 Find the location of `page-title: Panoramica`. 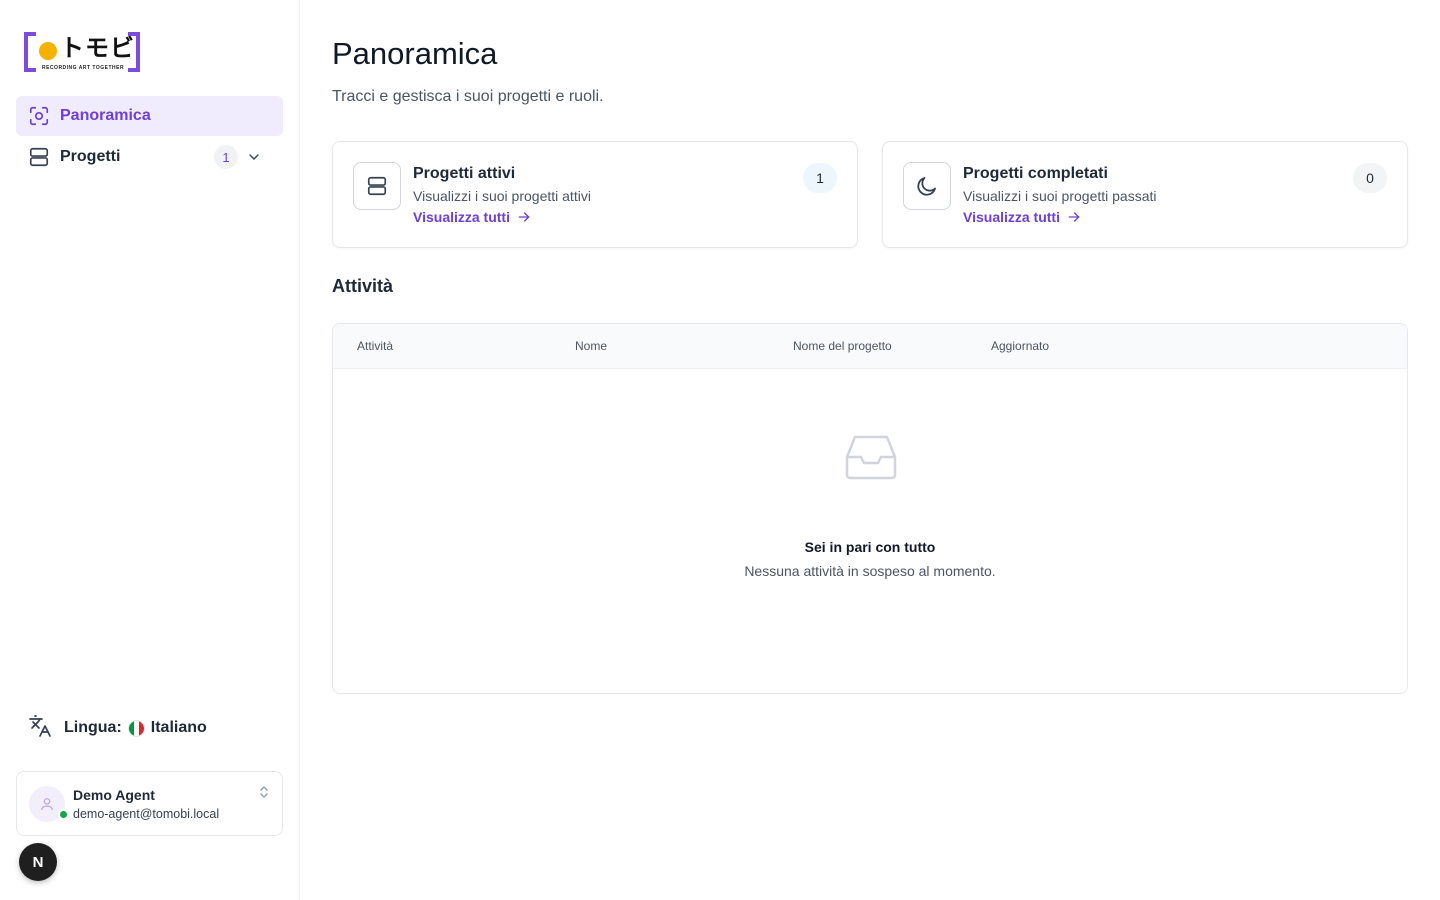

page-title: Panoramica is located at coordinates (415, 53).